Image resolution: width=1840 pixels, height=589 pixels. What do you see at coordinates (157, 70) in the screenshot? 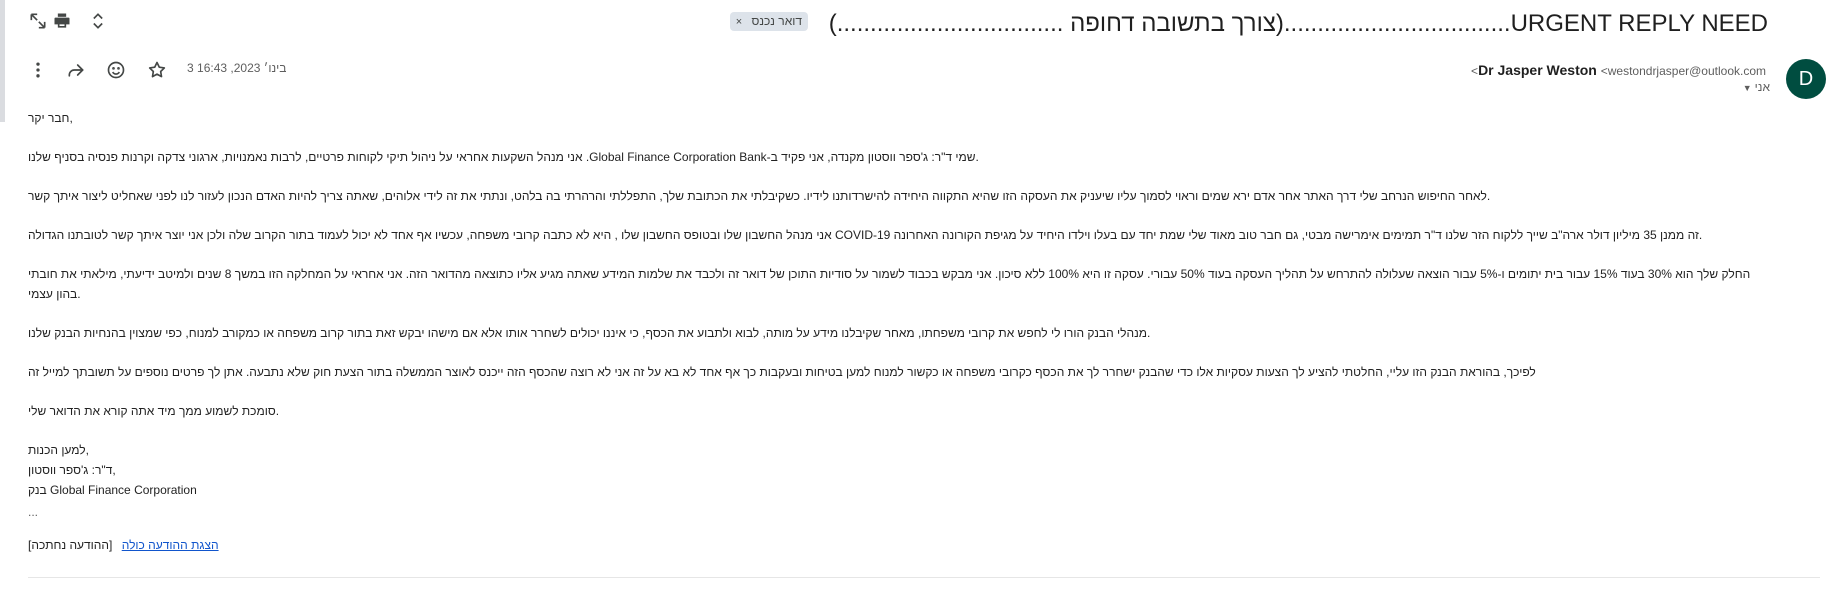
I see `star-icon` at bounding box center [157, 70].